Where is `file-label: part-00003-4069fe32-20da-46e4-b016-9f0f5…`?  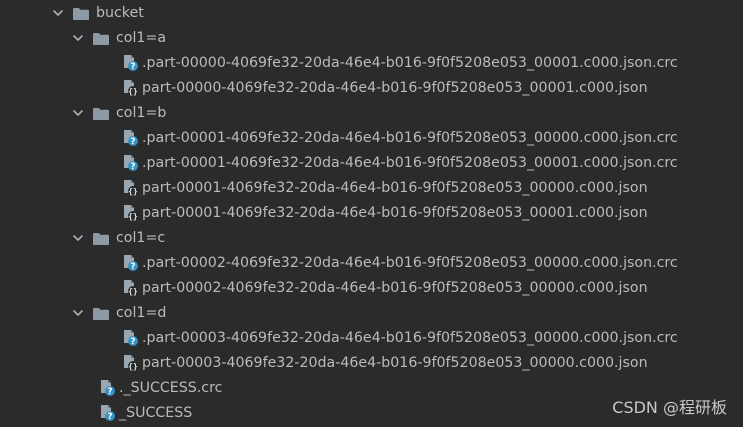 file-label: part-00003-4069fe32-20da-46e4-b016-9f0f5… is located at coordinates (395, 362).